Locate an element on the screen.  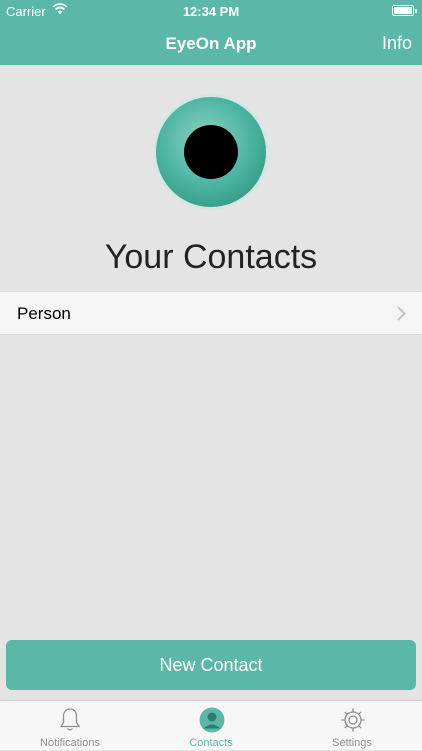
status-time: 12:34 PM is located at coordinates (211, 11).